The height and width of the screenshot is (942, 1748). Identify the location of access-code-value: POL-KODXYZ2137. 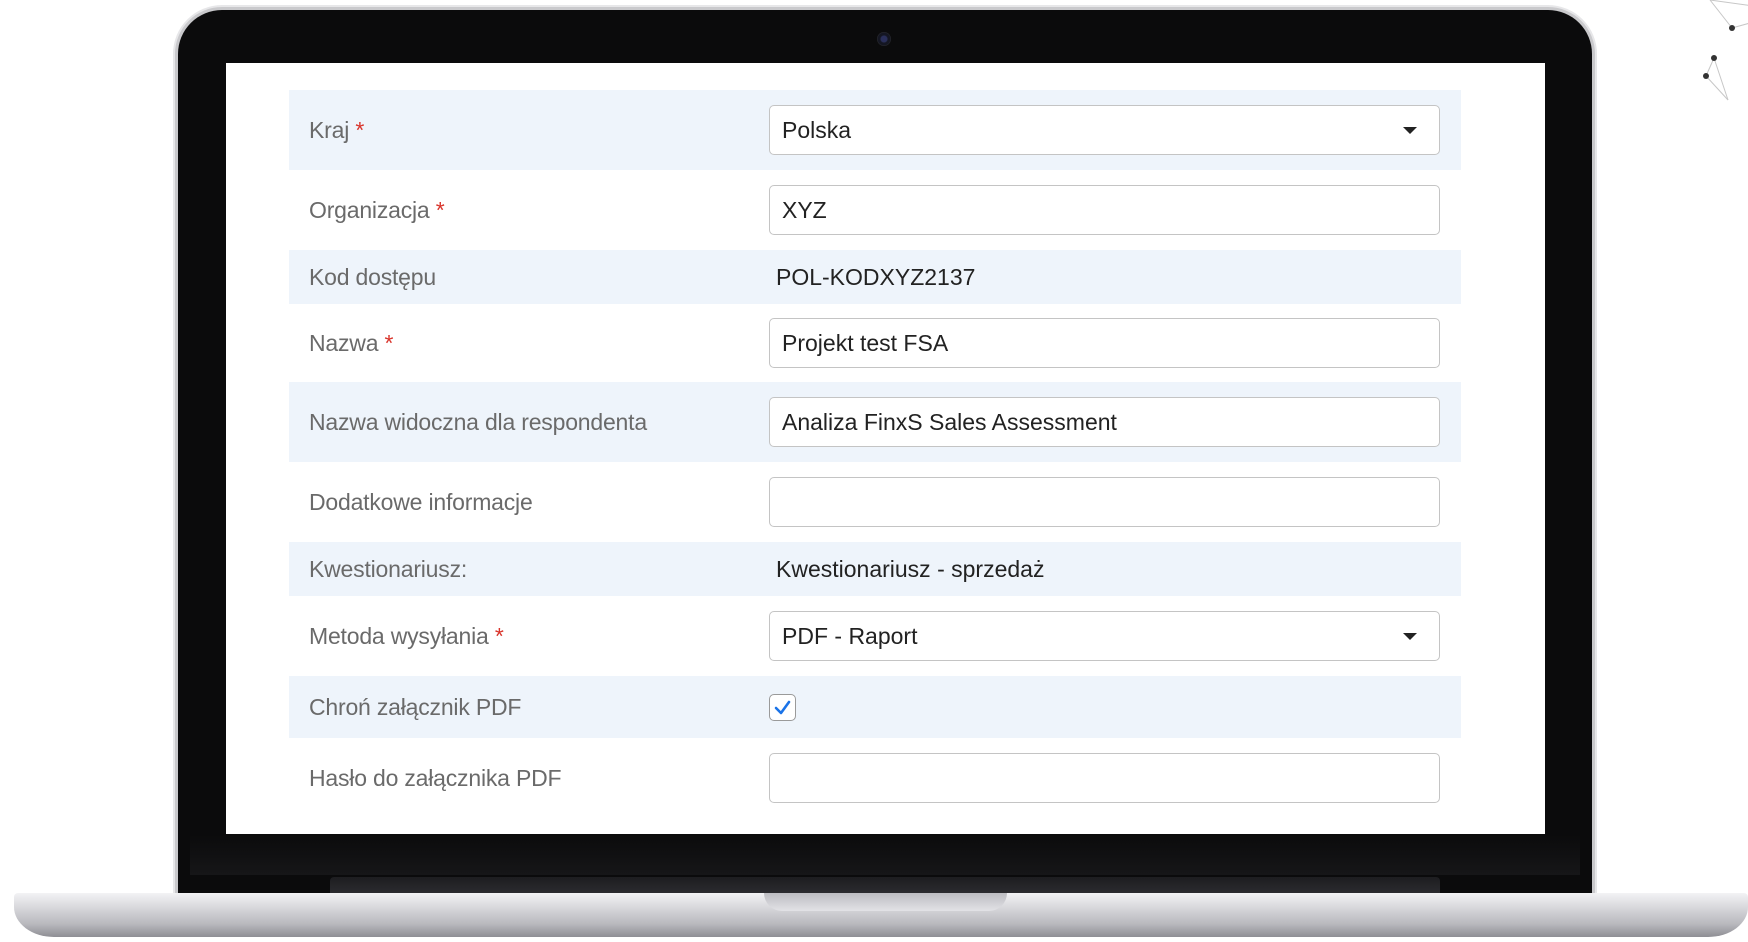
(876, 276).